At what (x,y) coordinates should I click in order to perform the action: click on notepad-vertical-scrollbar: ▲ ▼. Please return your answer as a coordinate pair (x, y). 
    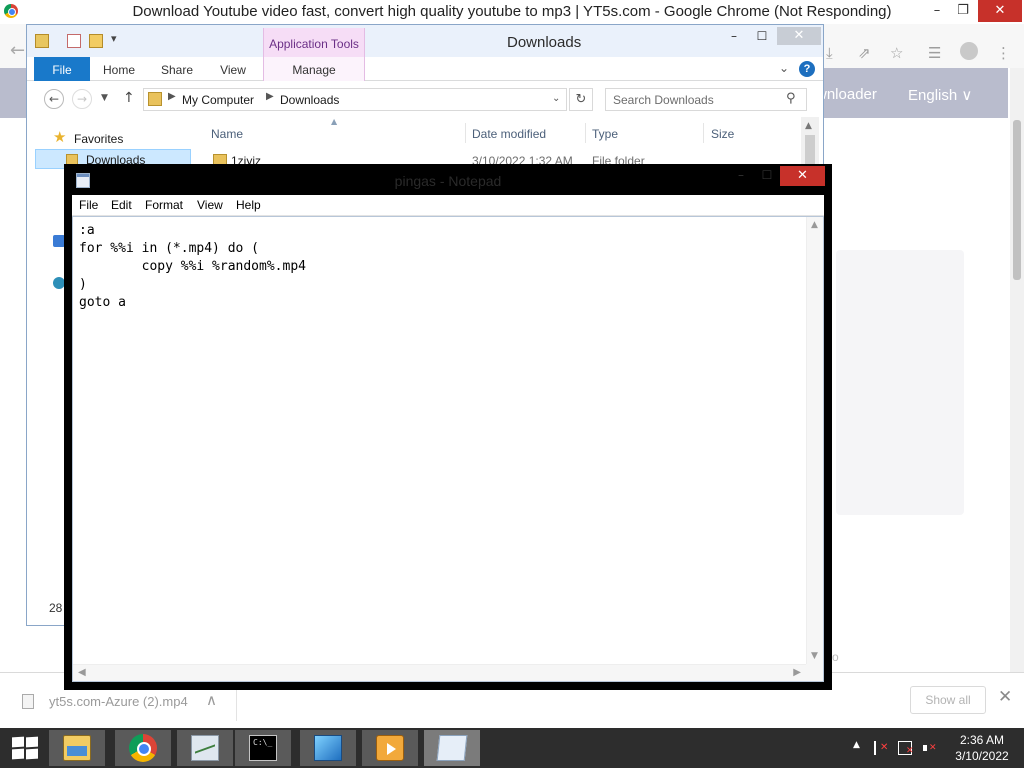
    Looking at the image, I should click on (814, 440).